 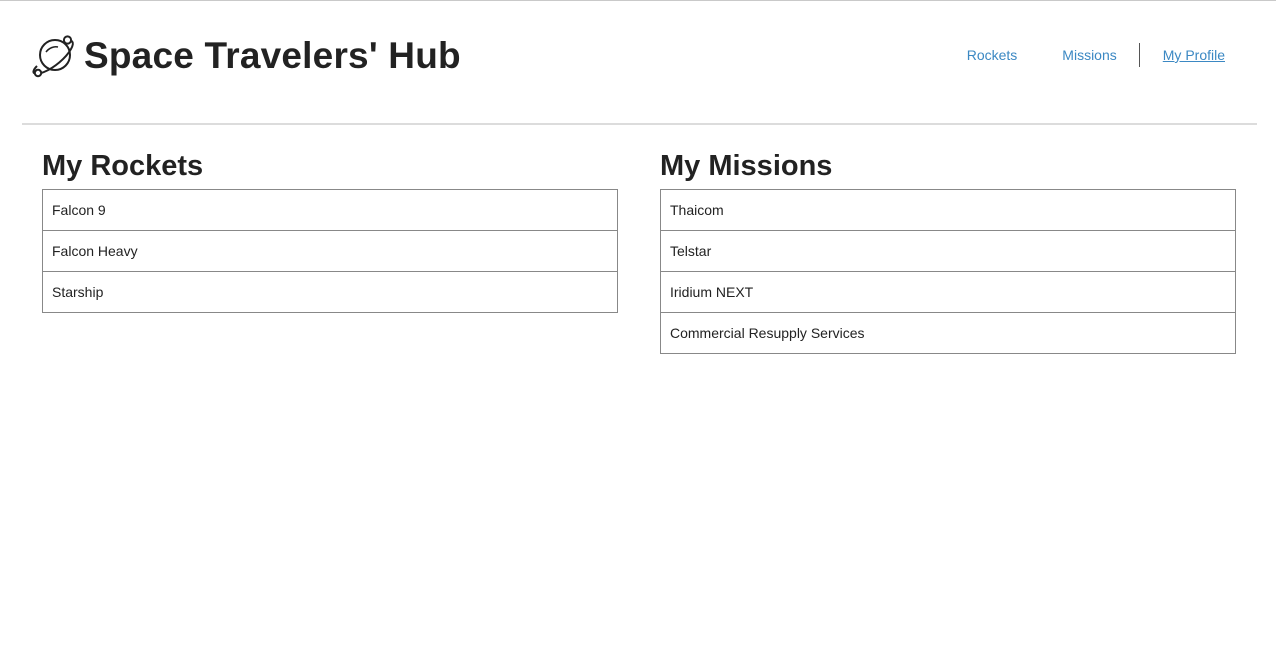 I want to click on mission-list-item: Telstar, so click(x=948, y=250).